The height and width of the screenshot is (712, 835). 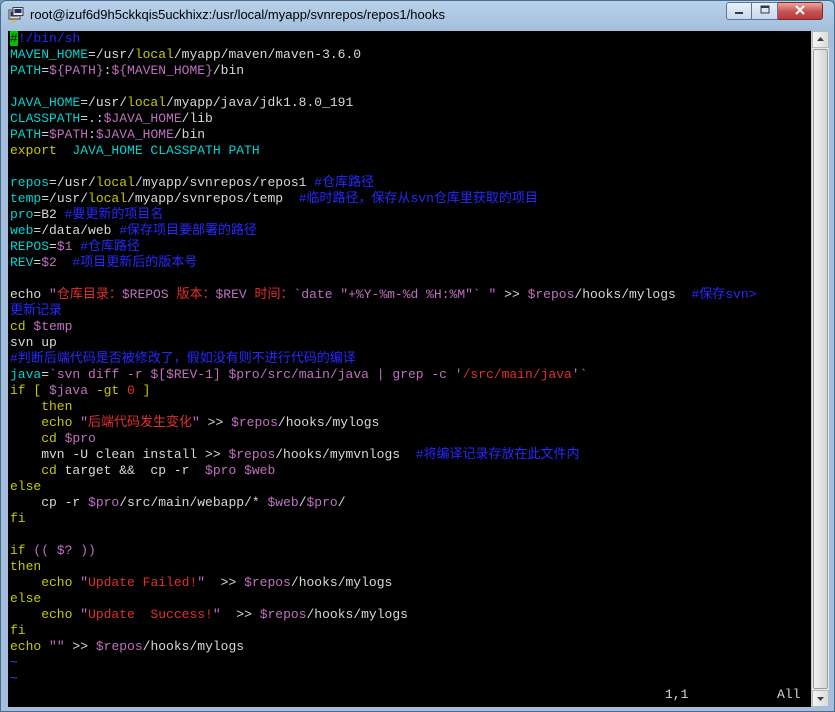 What do you see at coordinates (383, 647) in the screenshot?
I see `code-line: echo "" >> $repos/hooks/mylogs` at bounding box center [383, 647].